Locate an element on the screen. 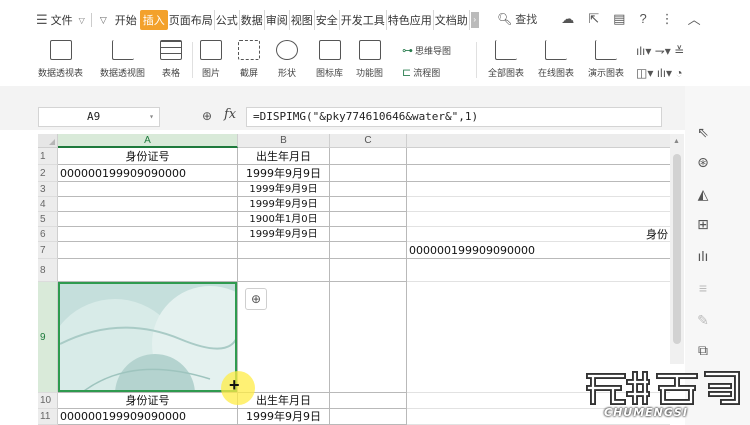  cell-b8 is located at coordinates (284, 270).